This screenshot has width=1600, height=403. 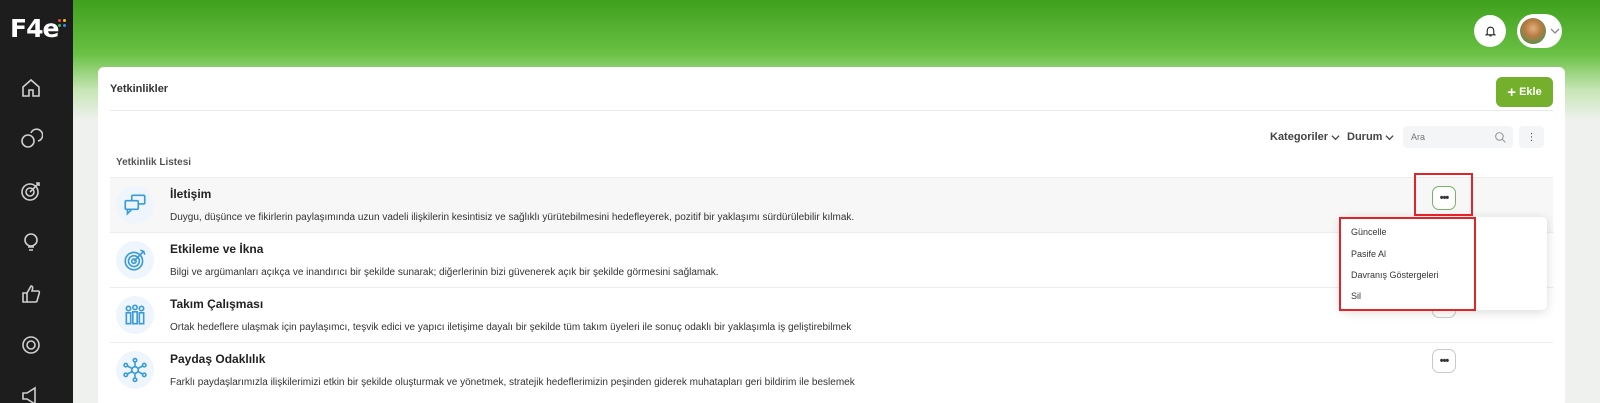 What do you see at coordinates (63, 24) in the screenshot?
I see `logo-dots` at bounding box center [63, 24].